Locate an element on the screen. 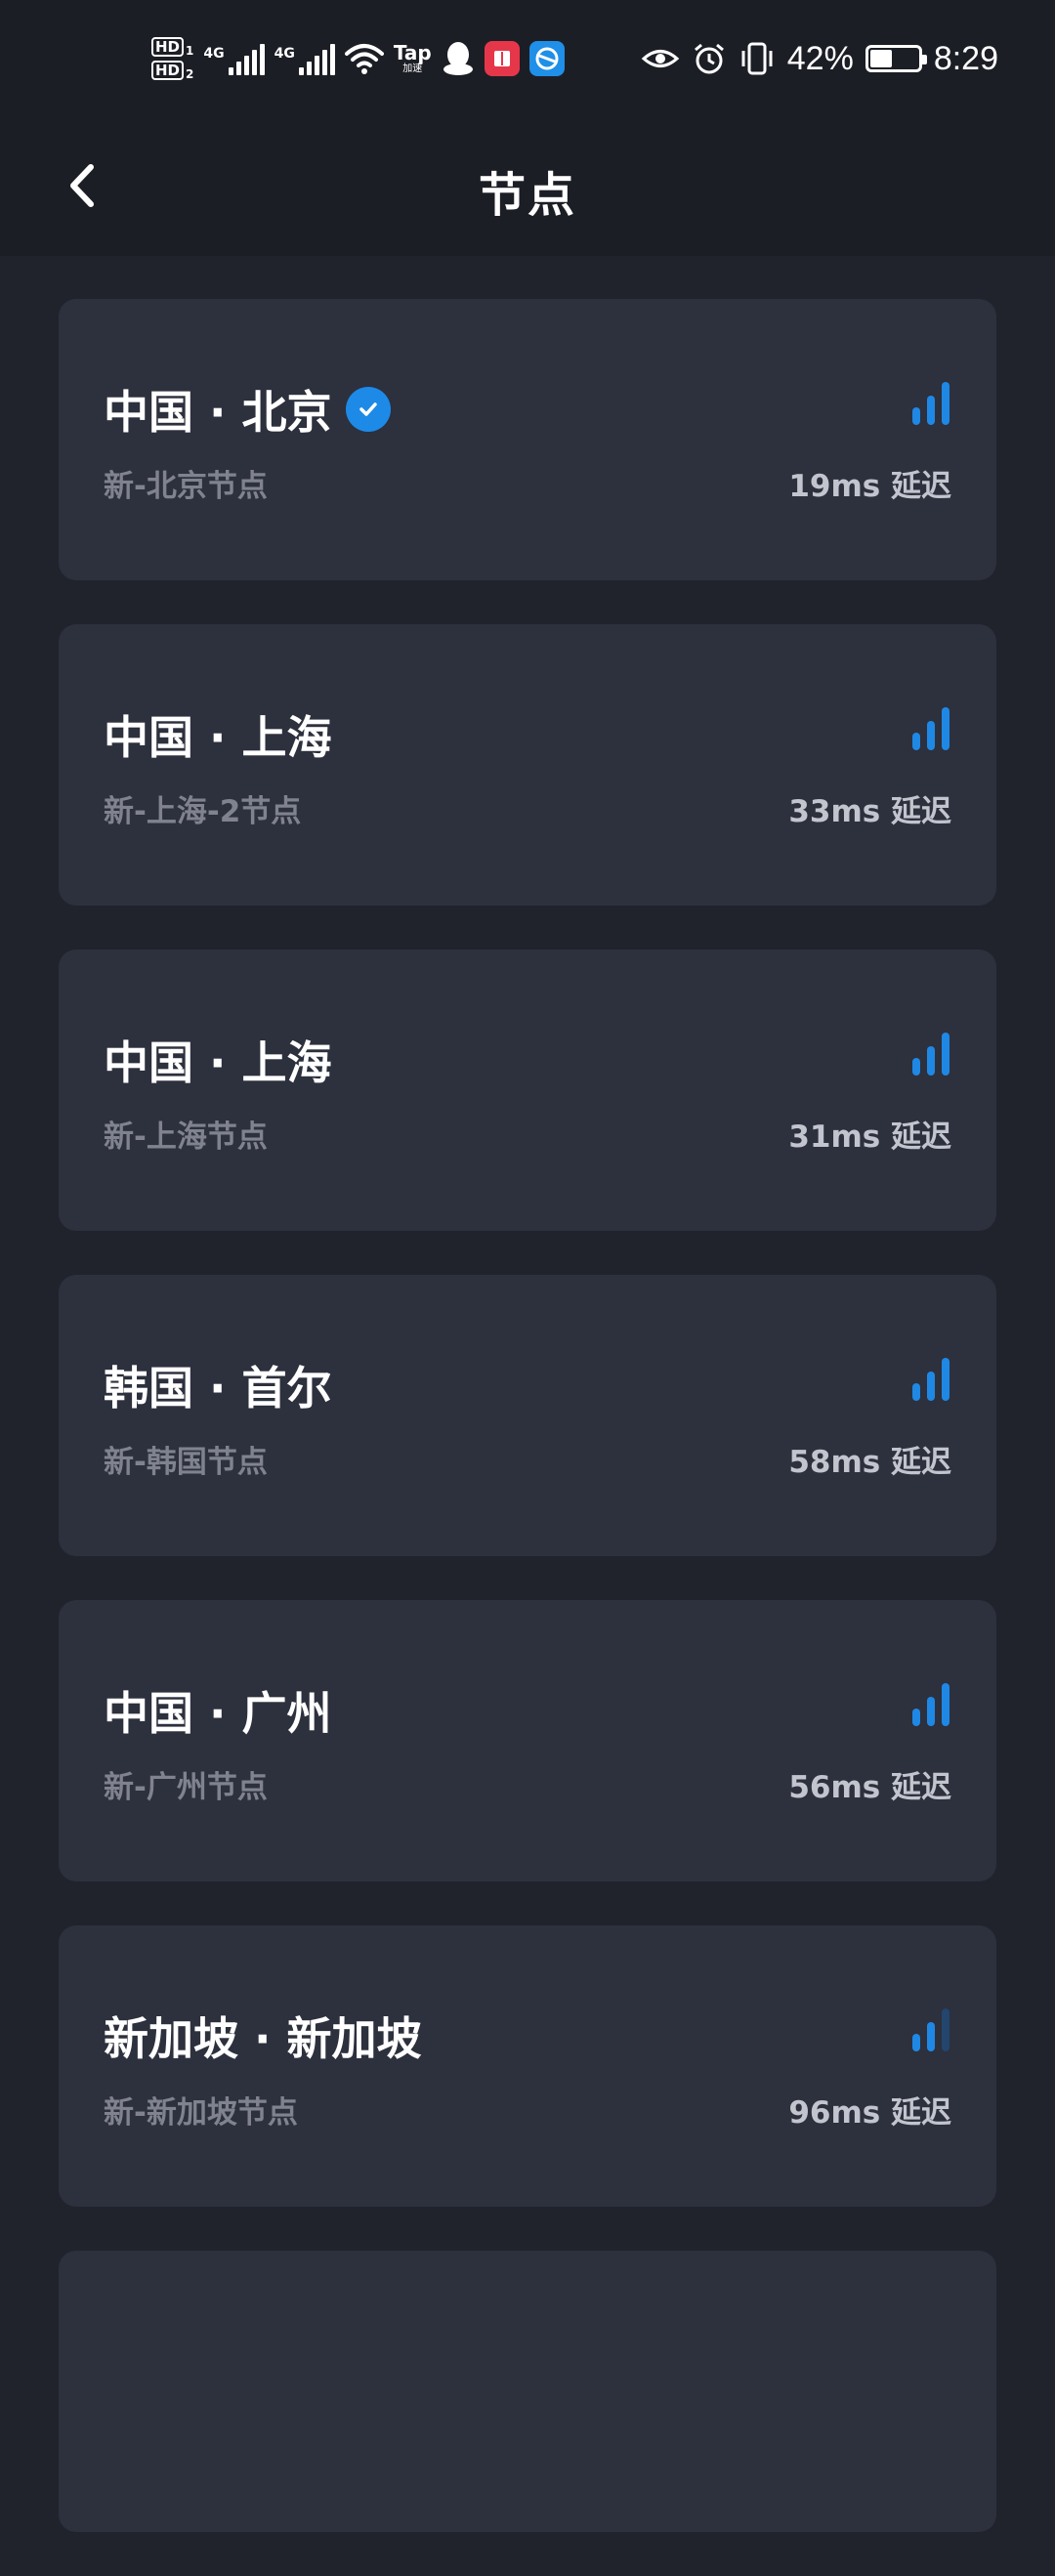  node-name: 韩国 · 首尔 is located at coordinates (218, 1388).